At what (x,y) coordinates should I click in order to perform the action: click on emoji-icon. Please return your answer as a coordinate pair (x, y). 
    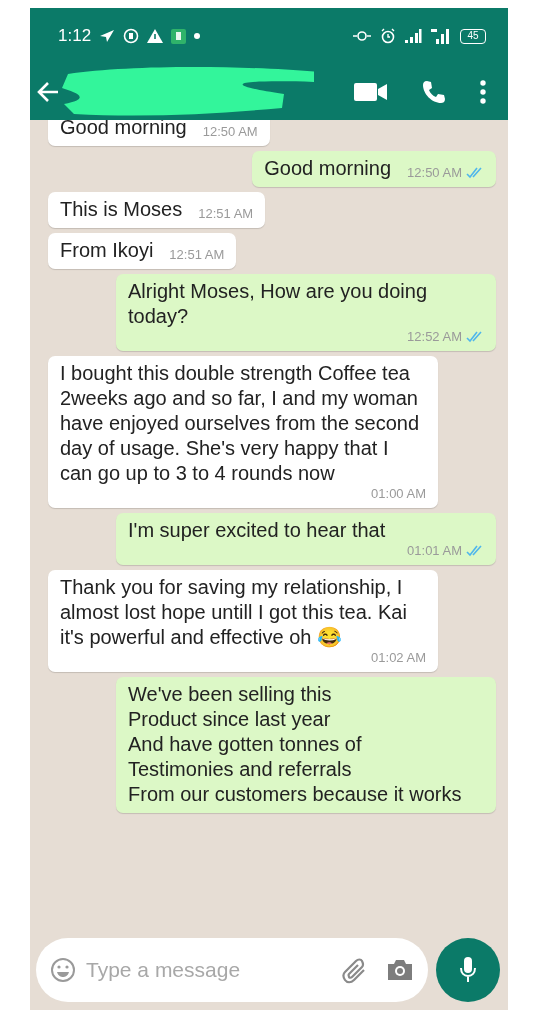
    Looking at the image, I should click on (63, 970).